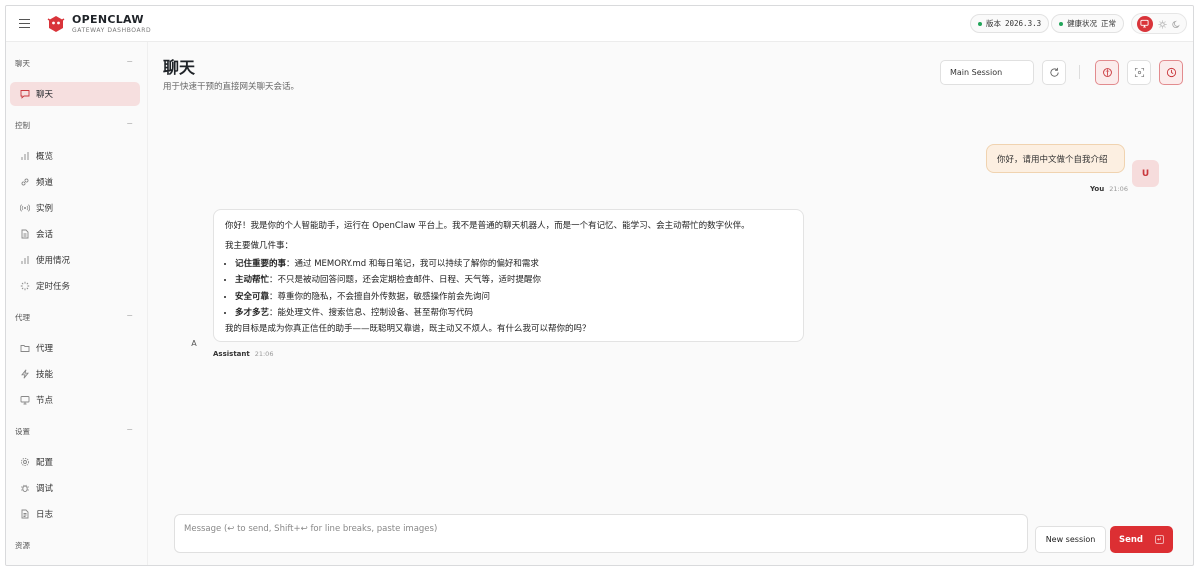 This screenshot has height=572, width=1200. What do you see at coordinates (75, 260) in the screenshot?
I see `sidebar-item-usage: 使用情况` at bounding box center [75, 260].